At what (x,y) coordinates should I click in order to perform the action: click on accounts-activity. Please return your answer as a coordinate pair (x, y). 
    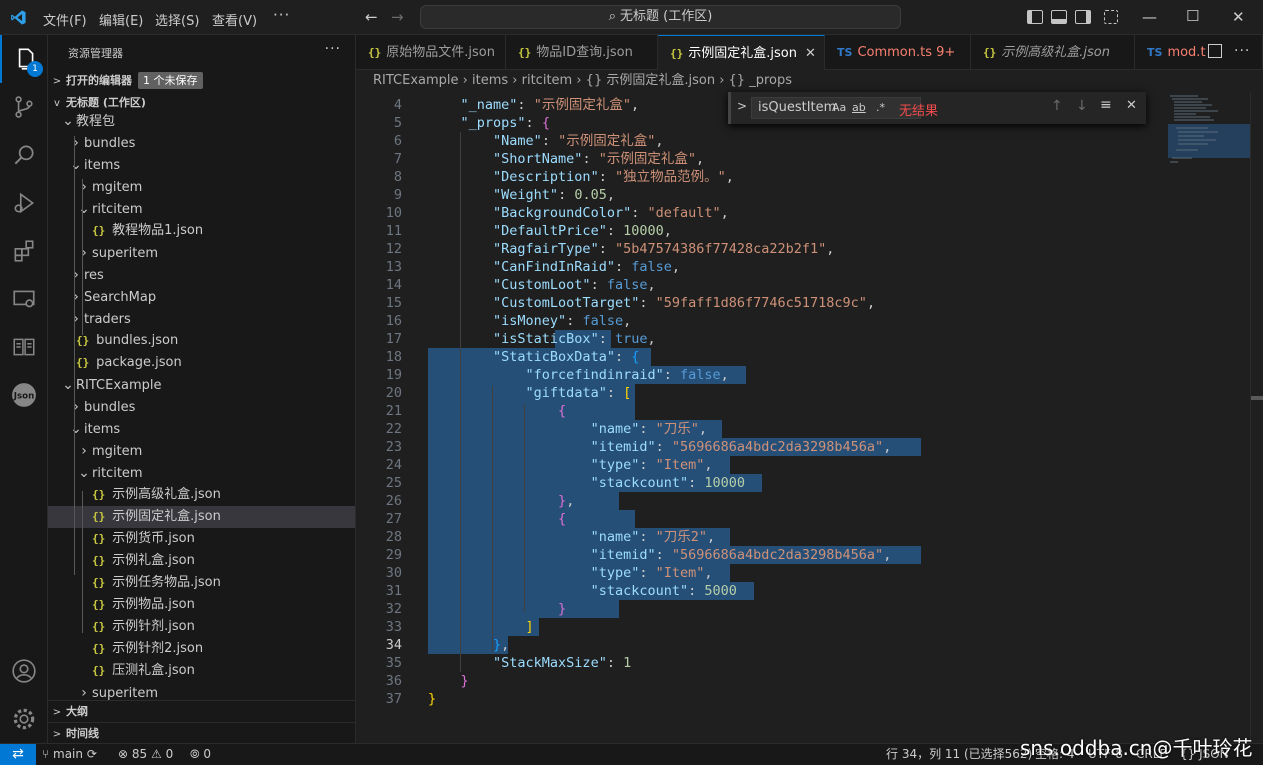
    Looking at the image, I should click on (24, 671).